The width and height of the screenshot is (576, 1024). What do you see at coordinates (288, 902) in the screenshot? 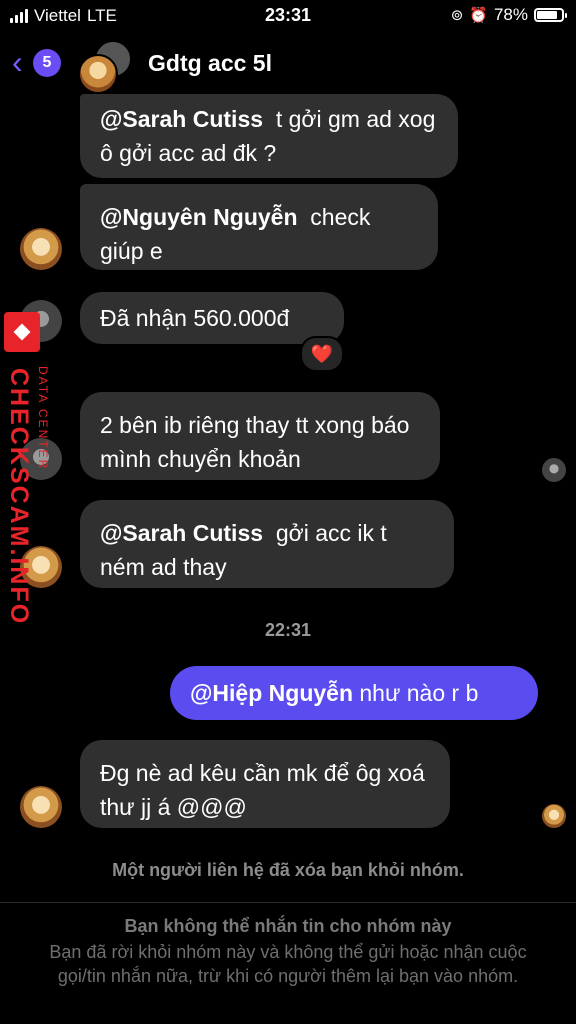
I see `footer-divider` at bounding box center [288, 902].